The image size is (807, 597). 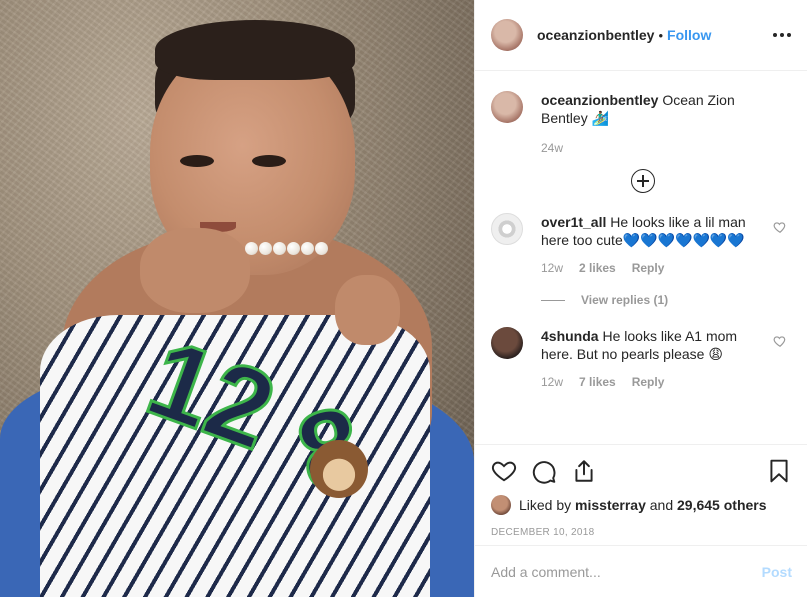 What do you see at coordinates (661, 505) in the screenshot?
I see `liked-by-joiner: and` at bounding box center [661, 505].